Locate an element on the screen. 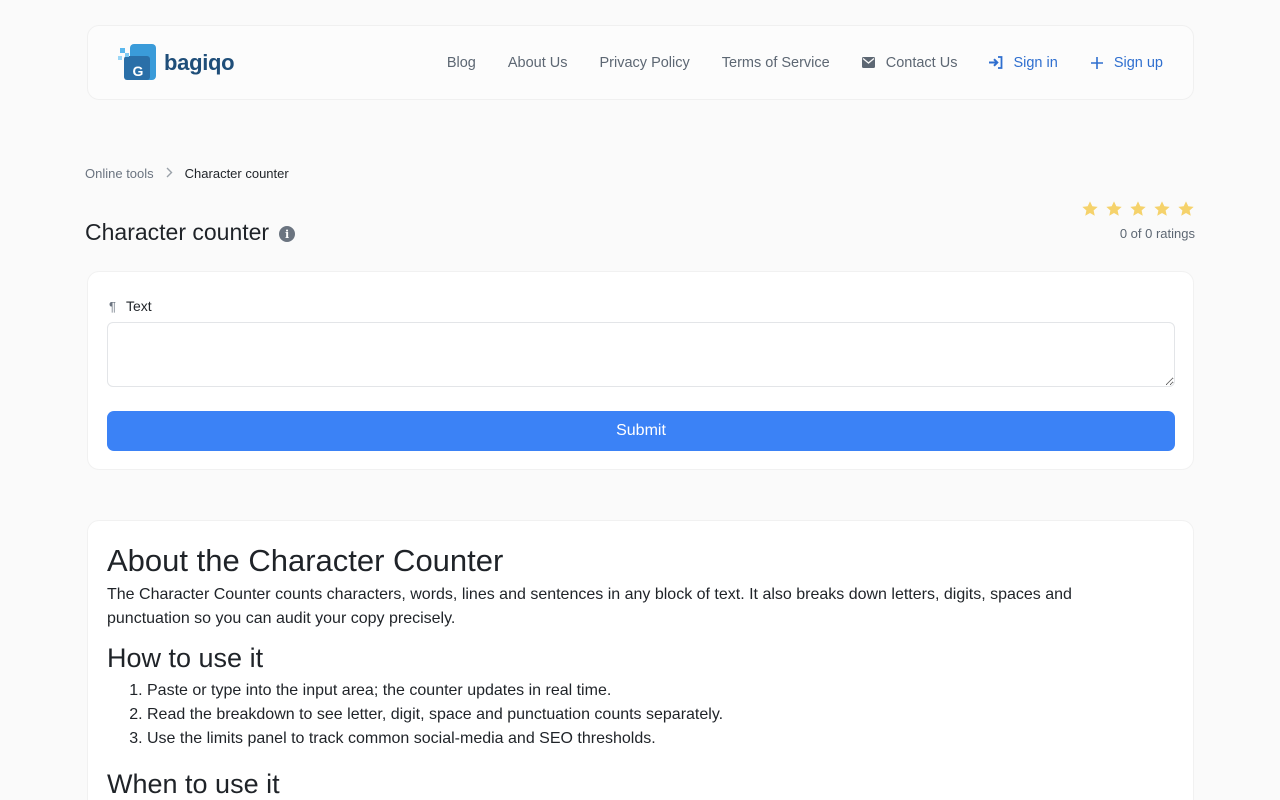 The height and width of the screenshot is (800, 1280). nav-sign-in: Sign in is located at coordinates (1023, 62).